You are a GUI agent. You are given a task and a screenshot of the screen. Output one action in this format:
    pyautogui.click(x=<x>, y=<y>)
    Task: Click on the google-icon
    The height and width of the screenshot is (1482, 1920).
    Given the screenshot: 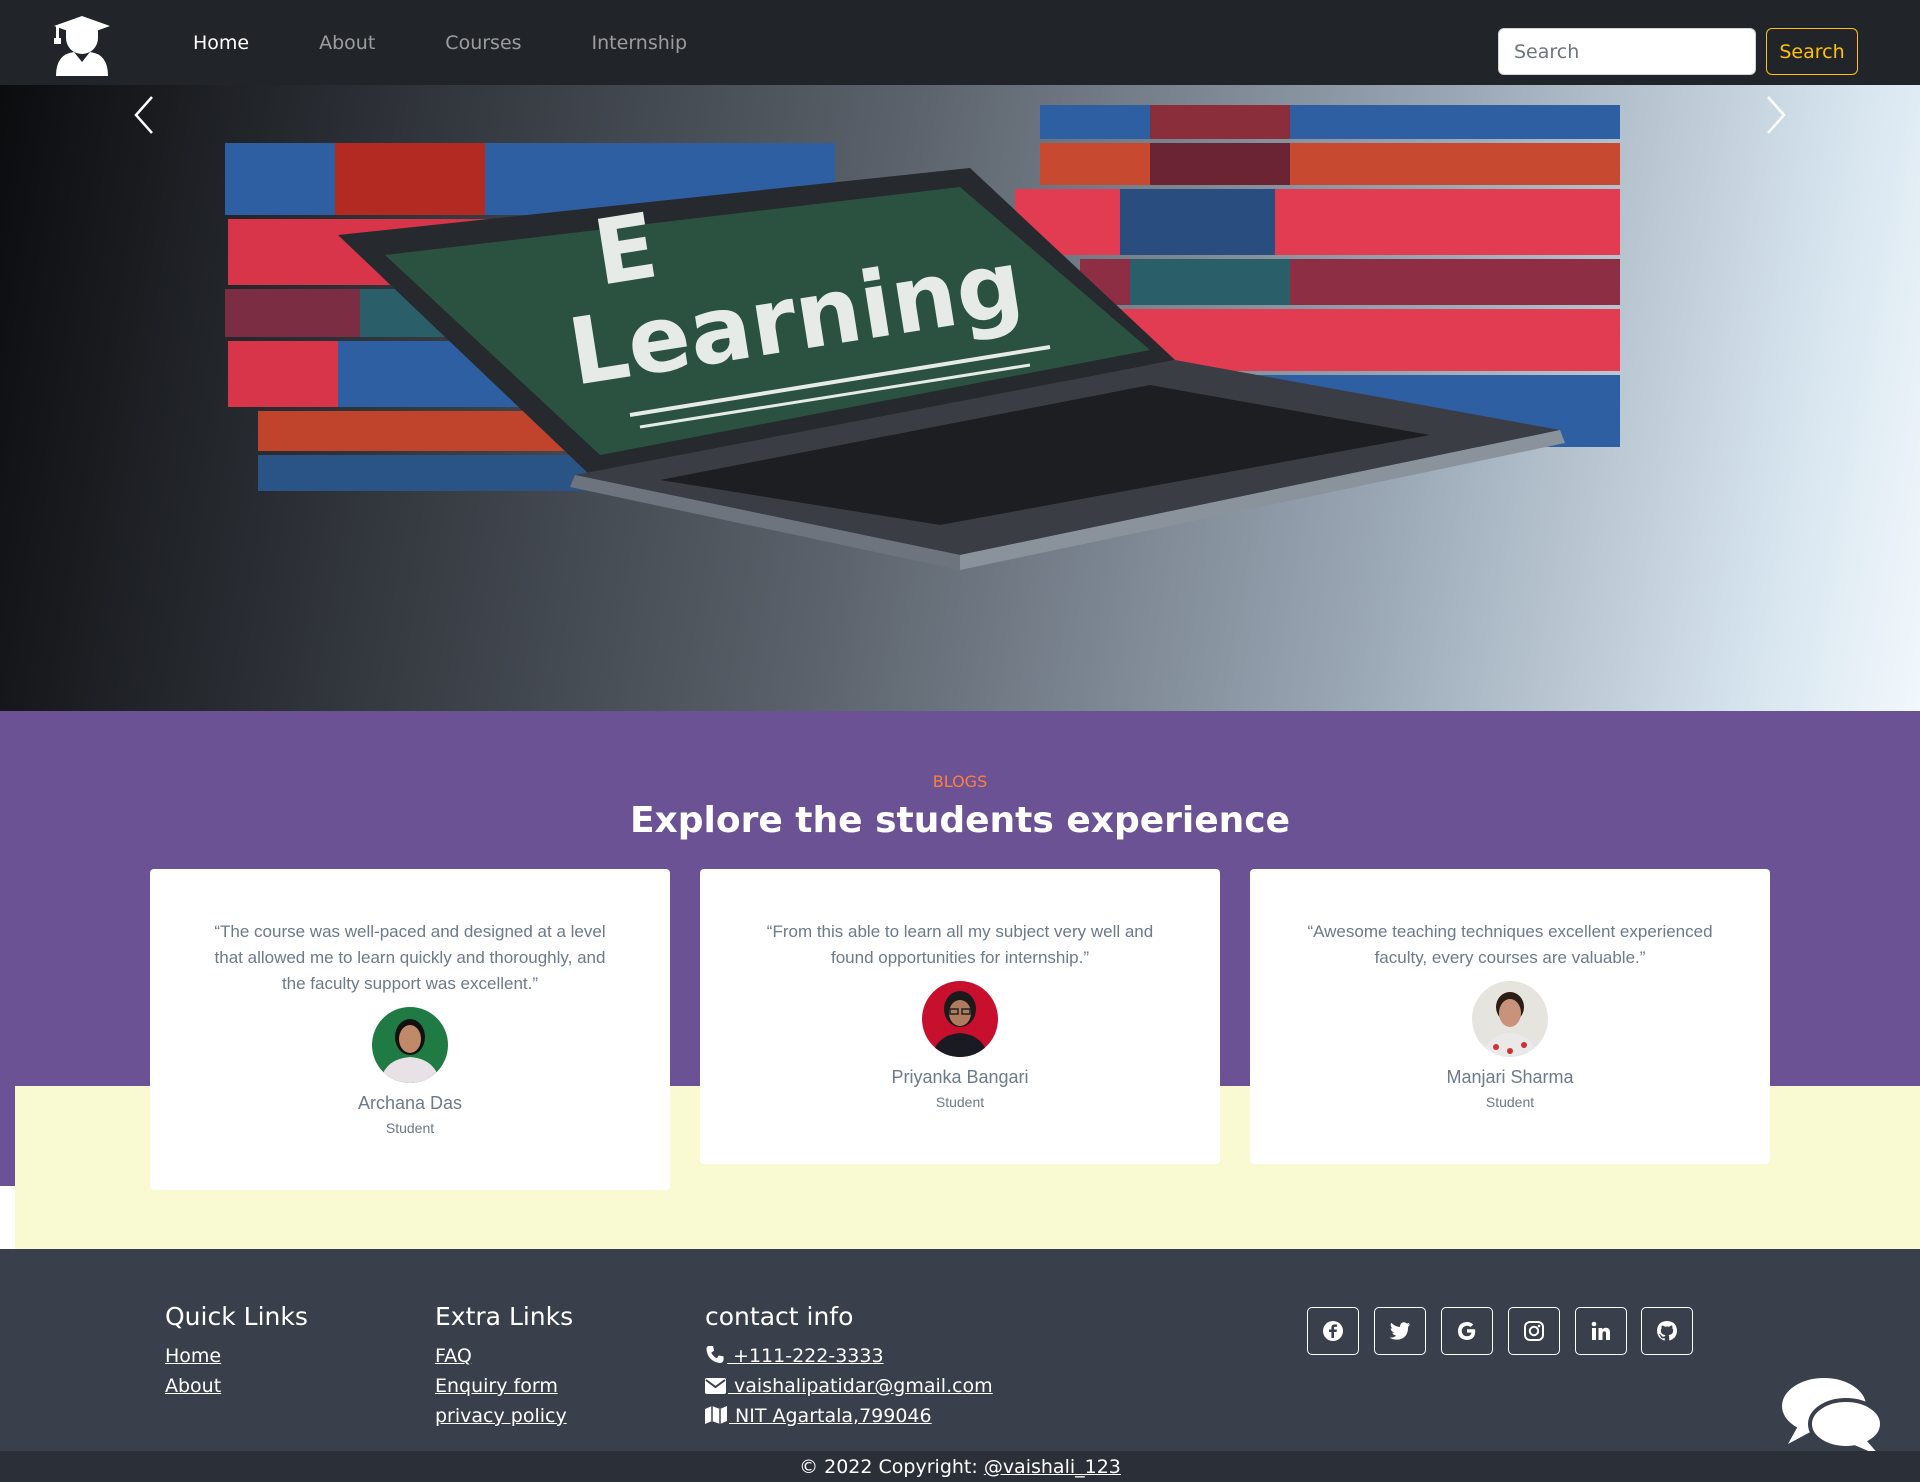 What is the action you would take?
    pyautogui.click(x=1467, y=1331)
    